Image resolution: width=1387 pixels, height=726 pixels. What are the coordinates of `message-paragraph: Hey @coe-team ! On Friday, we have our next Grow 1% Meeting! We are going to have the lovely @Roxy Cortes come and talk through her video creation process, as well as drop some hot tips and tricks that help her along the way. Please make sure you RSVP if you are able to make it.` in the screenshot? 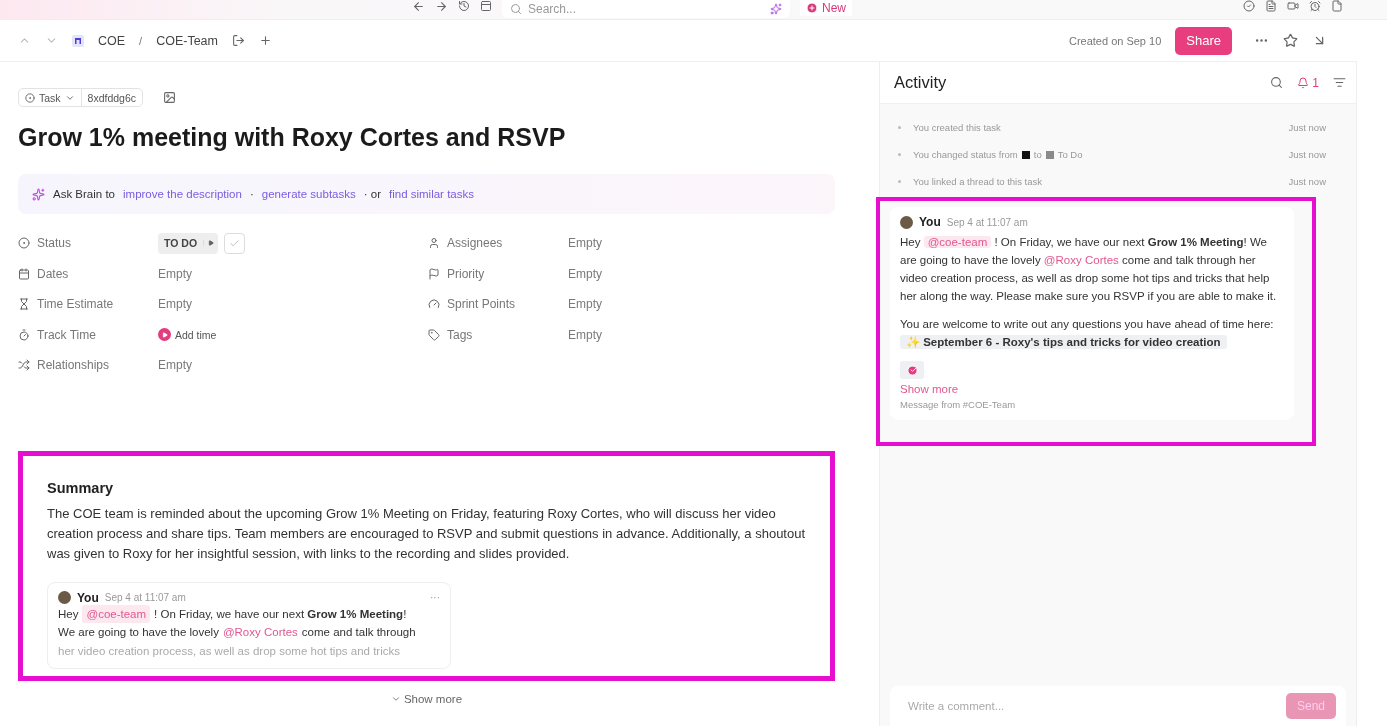 It's located at (1089, 269).